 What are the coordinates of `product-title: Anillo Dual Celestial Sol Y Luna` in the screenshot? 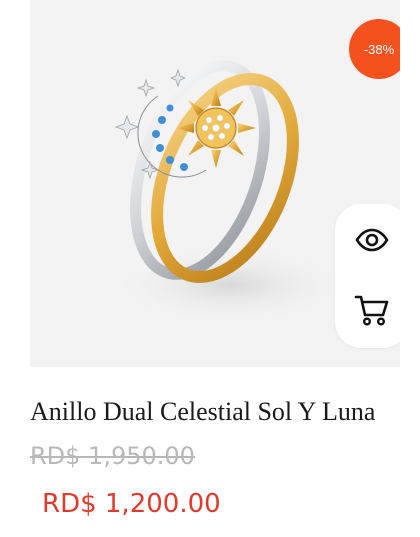 It's located at (202, 412).